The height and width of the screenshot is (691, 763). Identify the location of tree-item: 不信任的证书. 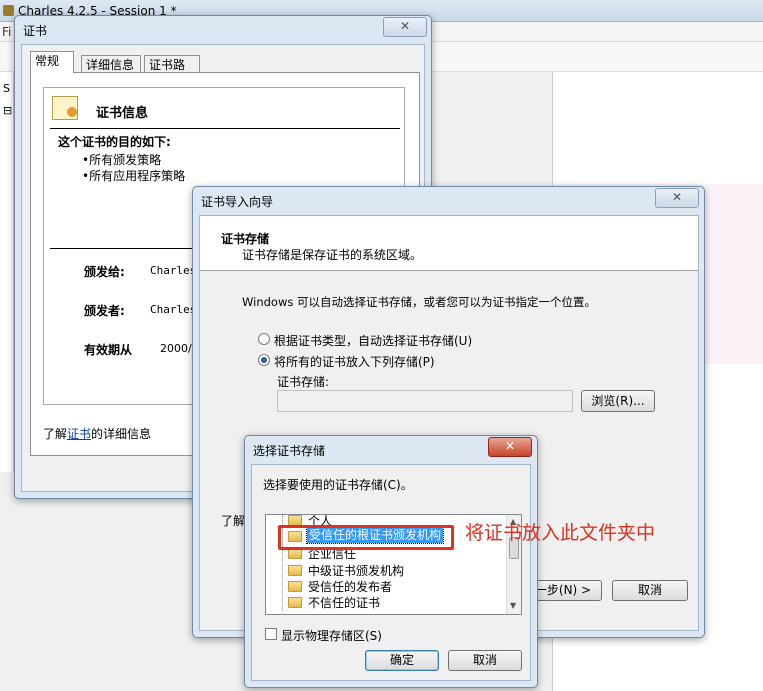
(393, 602).